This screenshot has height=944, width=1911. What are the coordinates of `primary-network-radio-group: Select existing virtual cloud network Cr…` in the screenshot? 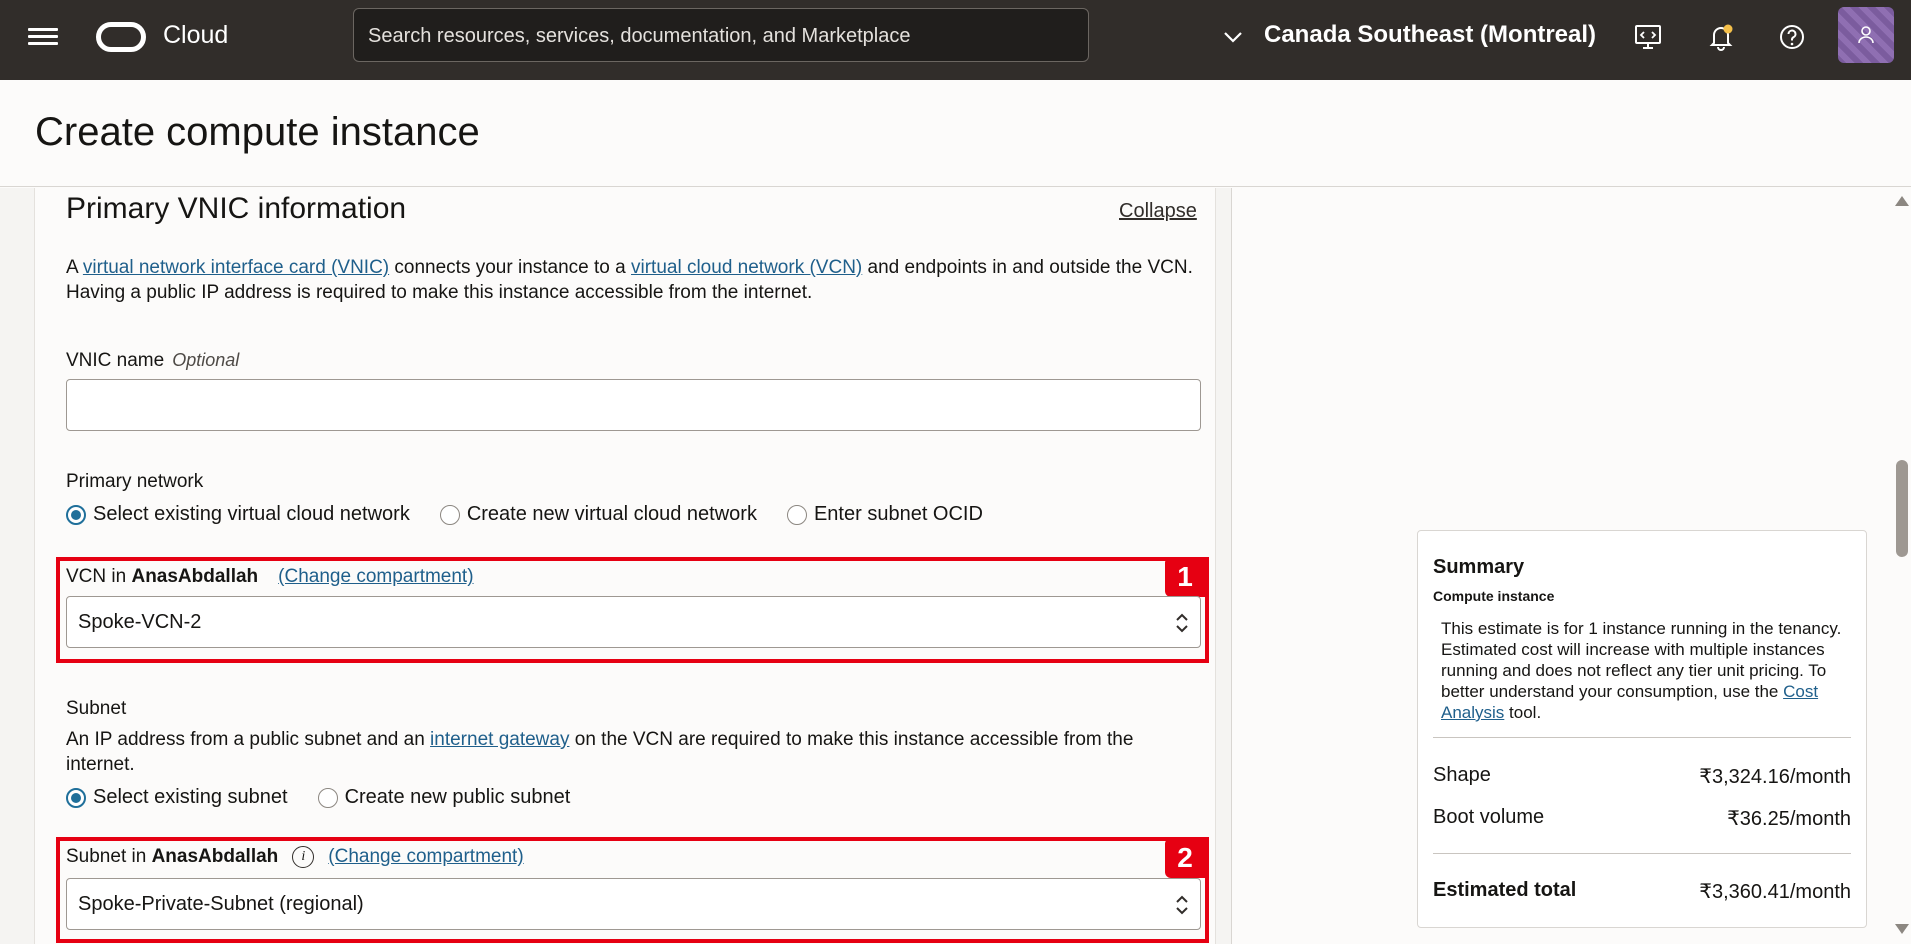 It's located at (539, 514).